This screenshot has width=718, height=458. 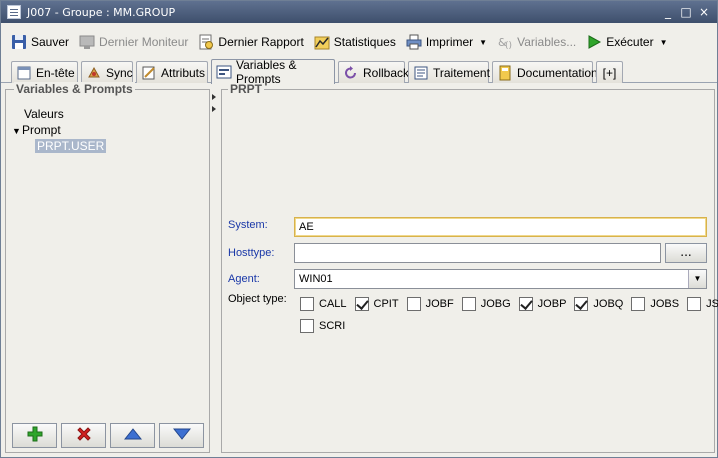 I want to click on tab-rollback: Rollback, so click(x=373, y=72).